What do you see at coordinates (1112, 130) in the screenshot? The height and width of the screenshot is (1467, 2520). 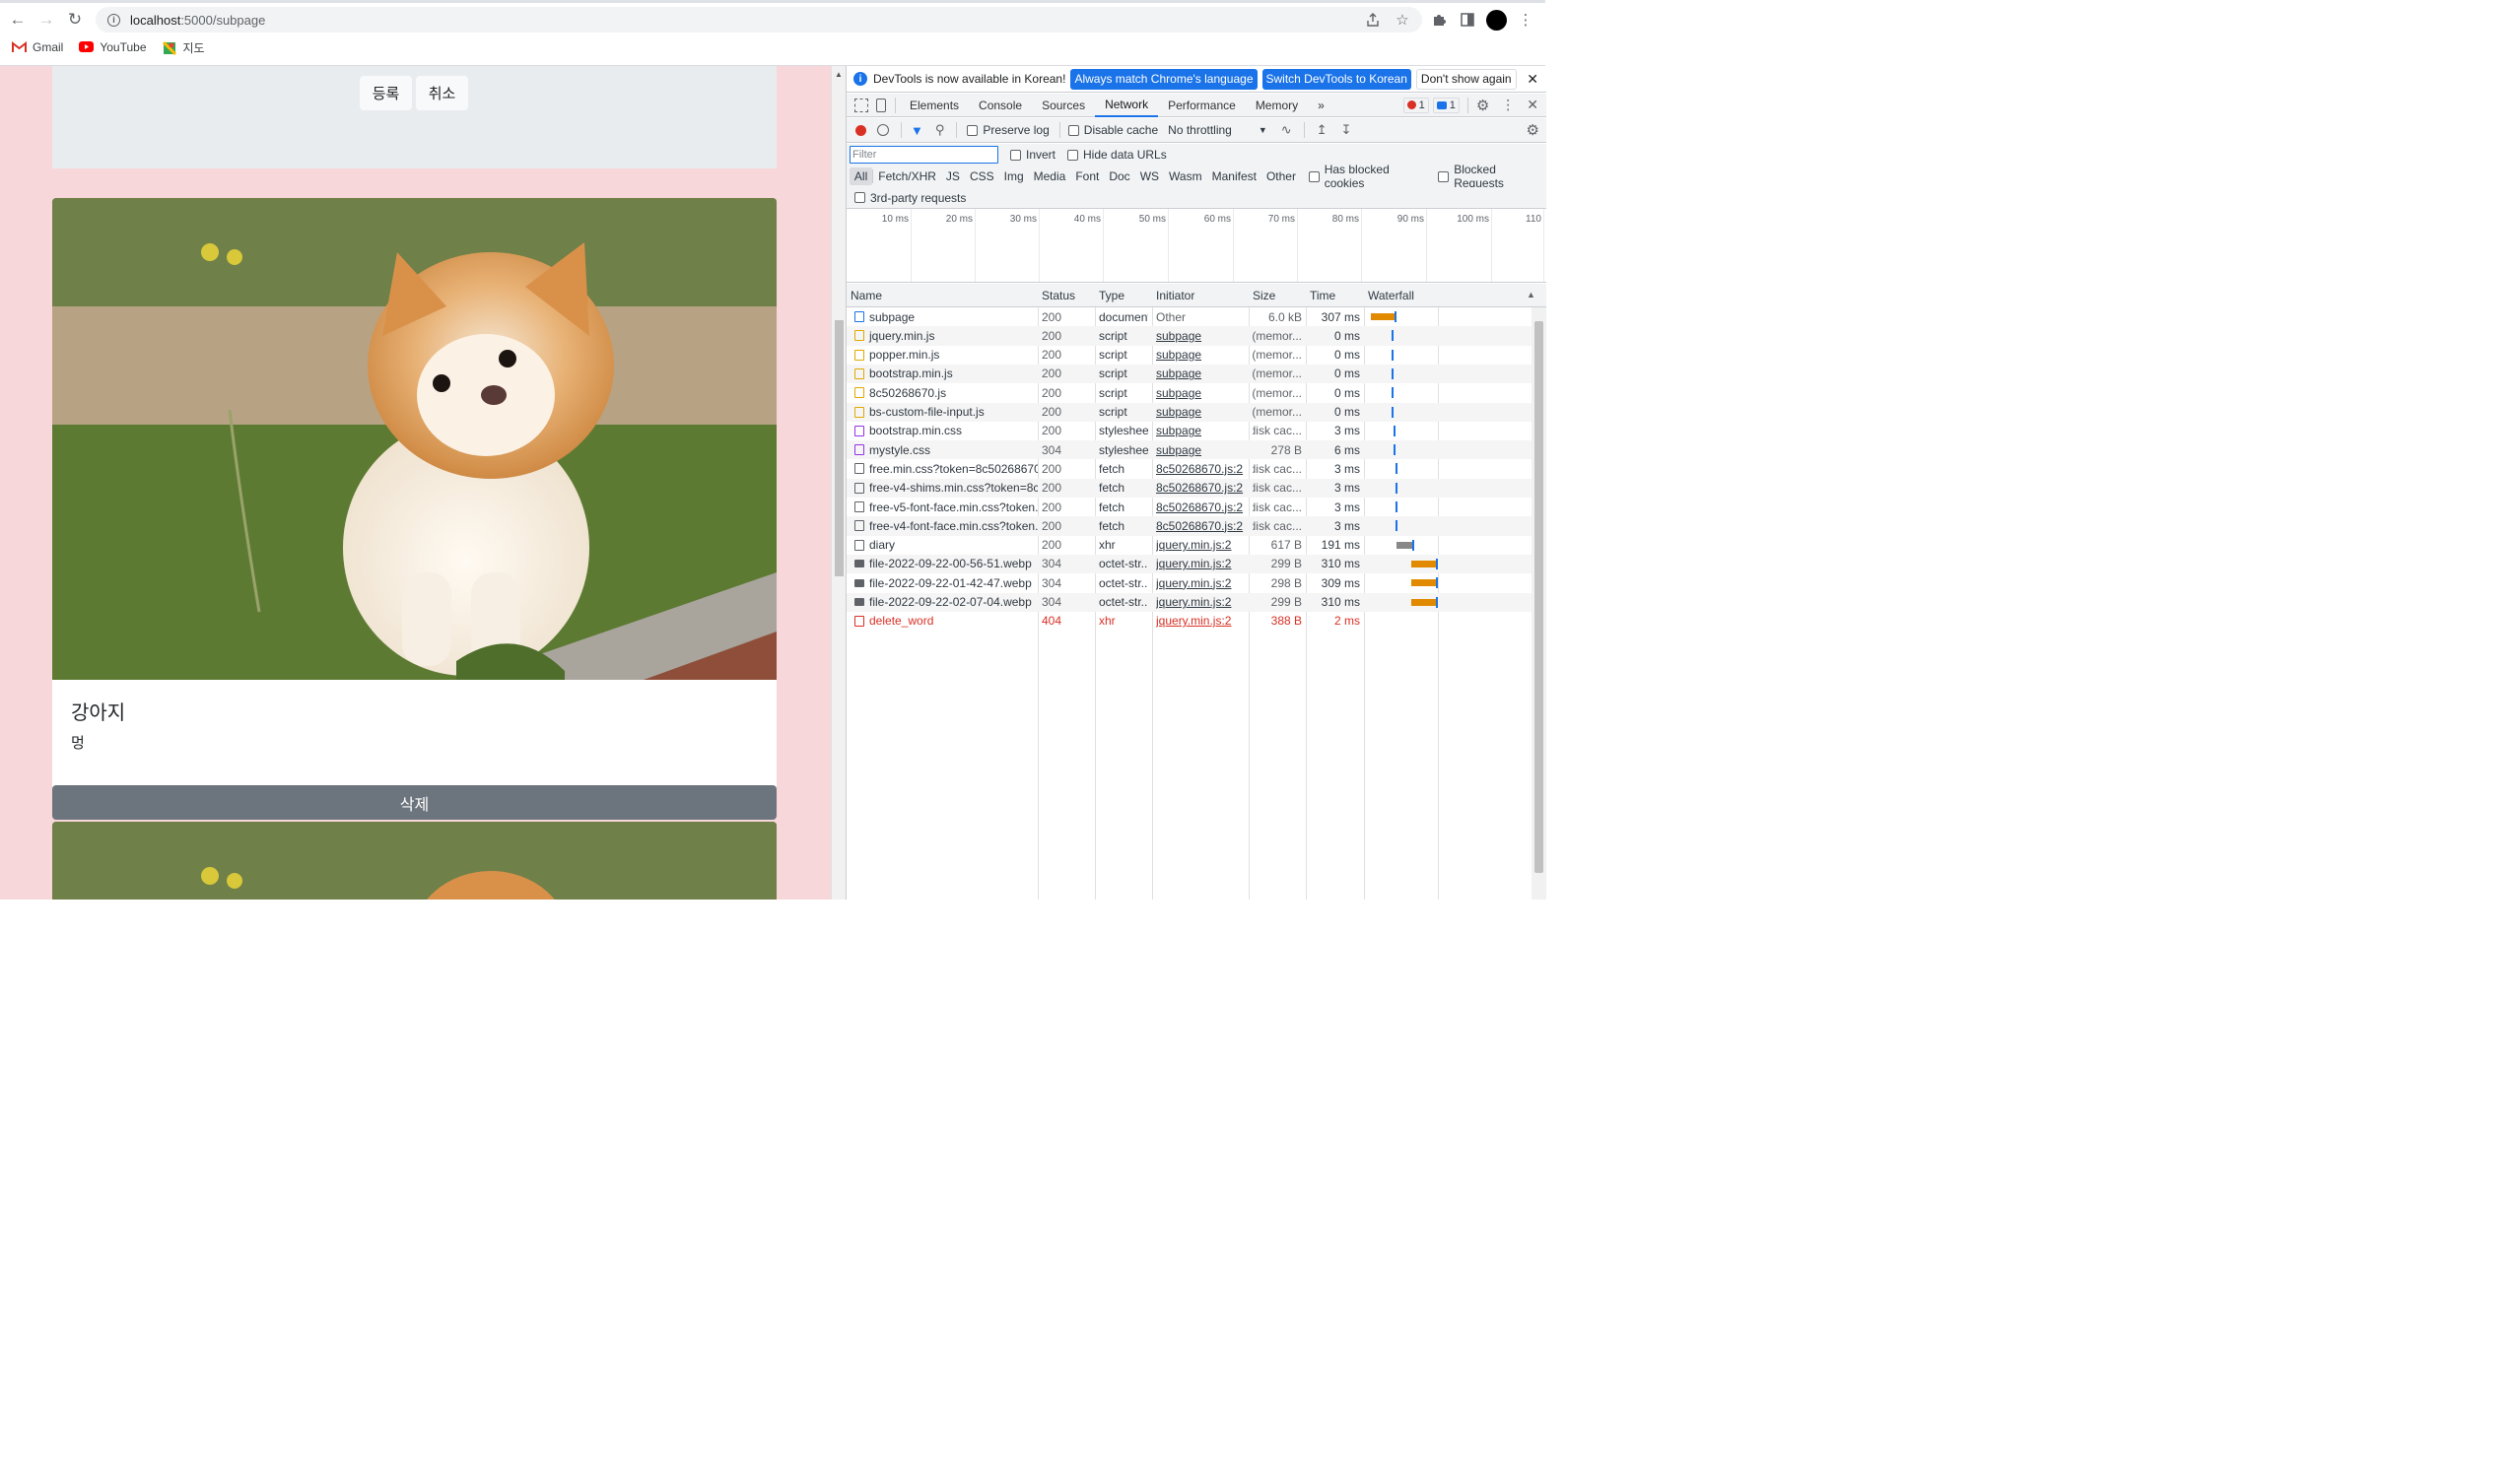 I see `disable-cache-checkbox: Disable cache` at bounding box center [1112, 130].